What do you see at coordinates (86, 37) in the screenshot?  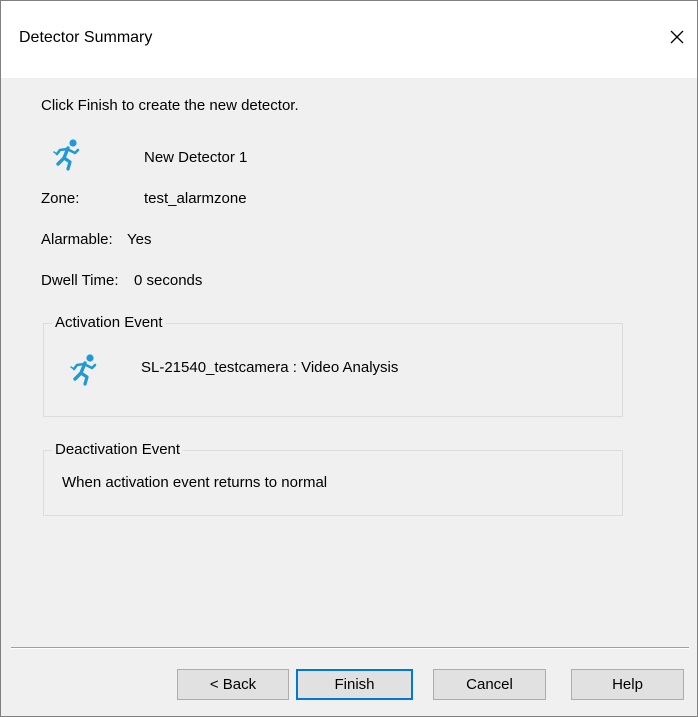 I see `dialog-title: Detector Summary` at bounding box center [86, 37].